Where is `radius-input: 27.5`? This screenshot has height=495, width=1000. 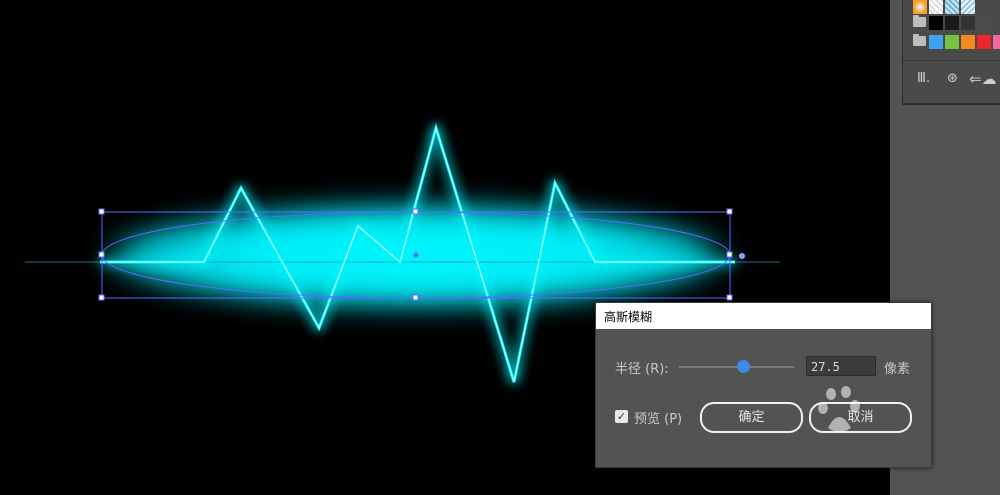 radius-input: 27.5 is located at coordinates (841, 366).